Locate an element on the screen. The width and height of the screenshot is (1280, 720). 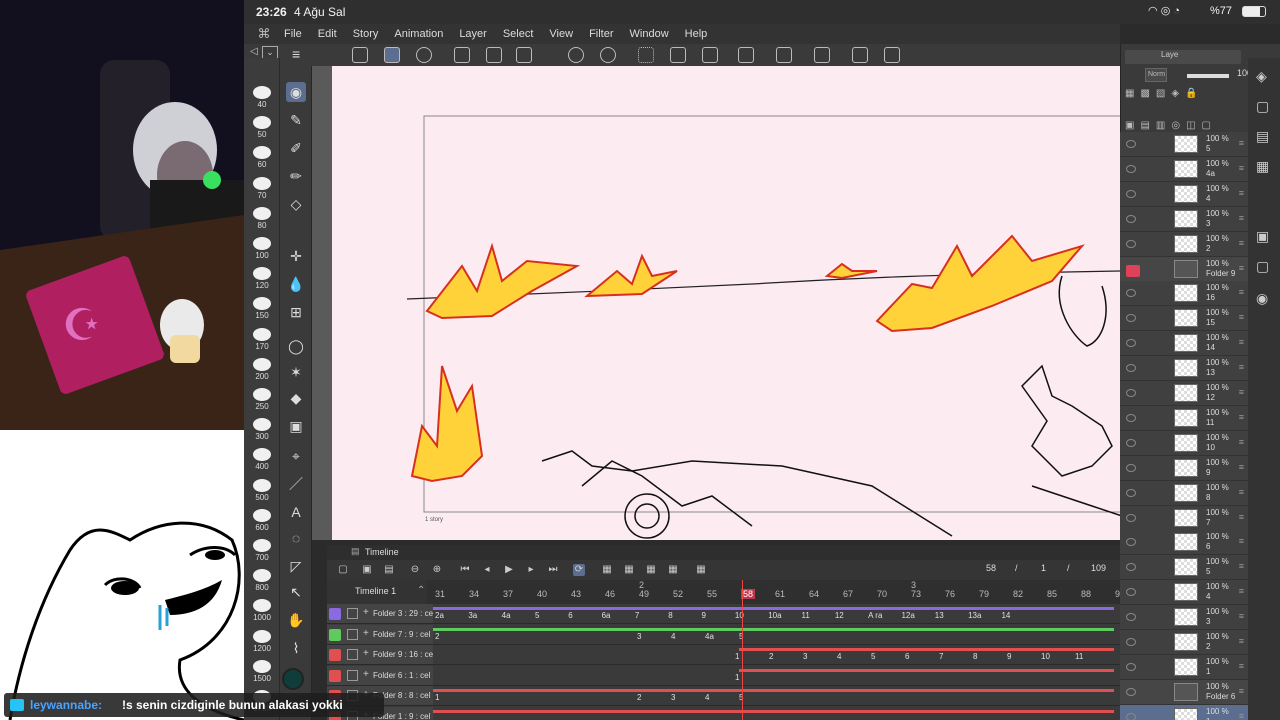
play-icon: ▶ is located at coordinates (509, 570).